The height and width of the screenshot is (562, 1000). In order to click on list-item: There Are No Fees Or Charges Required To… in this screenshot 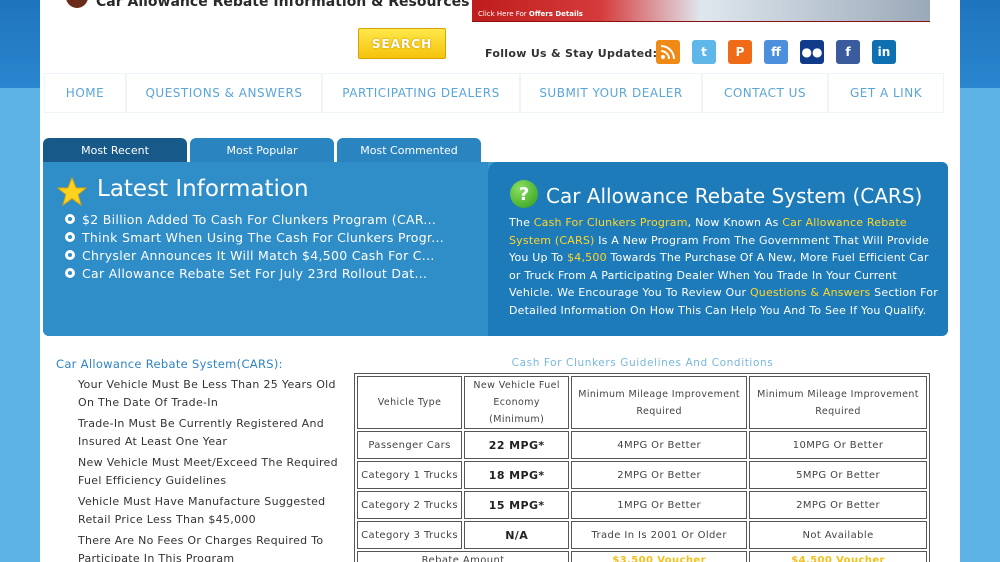, I will do `click(201, 548)`.